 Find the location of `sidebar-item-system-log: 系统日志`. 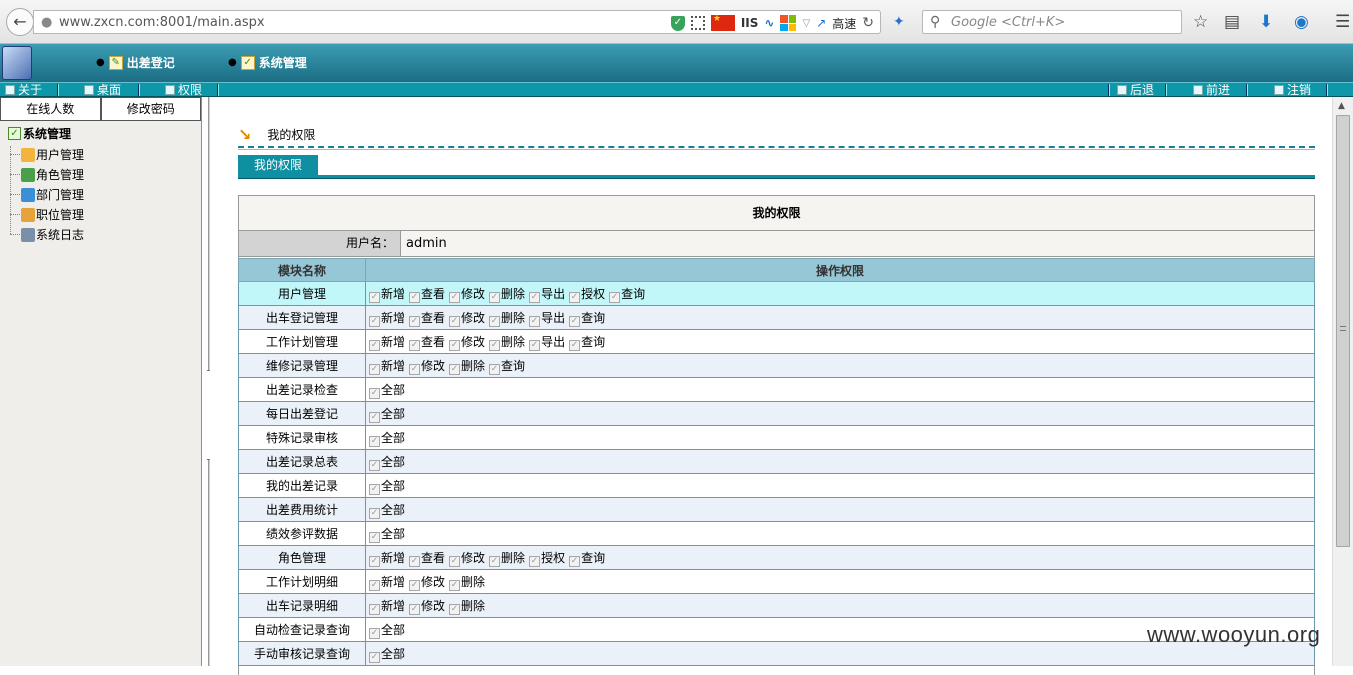

sidebar-item-system-log: 系统日志 is located at coordinates (47, 234).